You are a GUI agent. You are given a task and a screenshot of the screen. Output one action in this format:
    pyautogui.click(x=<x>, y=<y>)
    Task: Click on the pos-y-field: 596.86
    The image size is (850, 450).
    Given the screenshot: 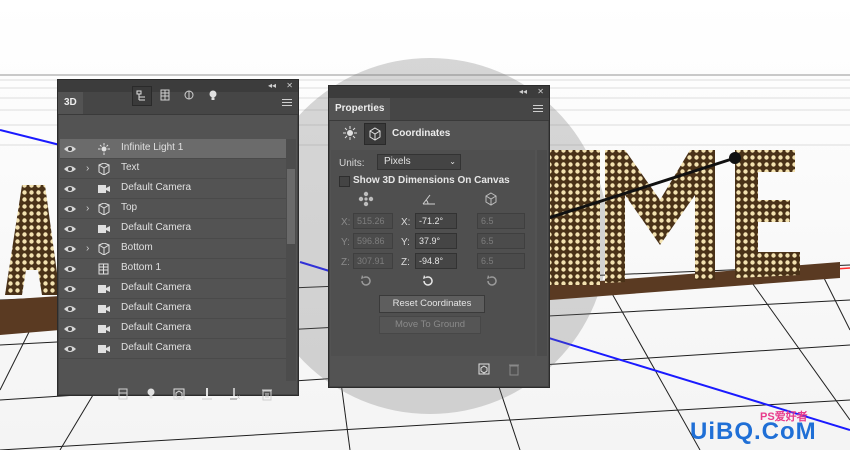 What is the action you would take?
    pyautogui.click(x=373, y=241)
    